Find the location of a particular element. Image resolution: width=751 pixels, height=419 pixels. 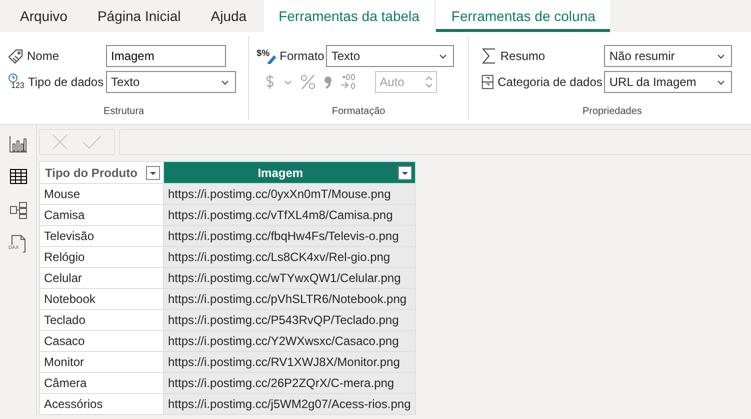

ribbon-tab: Ajuda is located at coordinates (229, 16).